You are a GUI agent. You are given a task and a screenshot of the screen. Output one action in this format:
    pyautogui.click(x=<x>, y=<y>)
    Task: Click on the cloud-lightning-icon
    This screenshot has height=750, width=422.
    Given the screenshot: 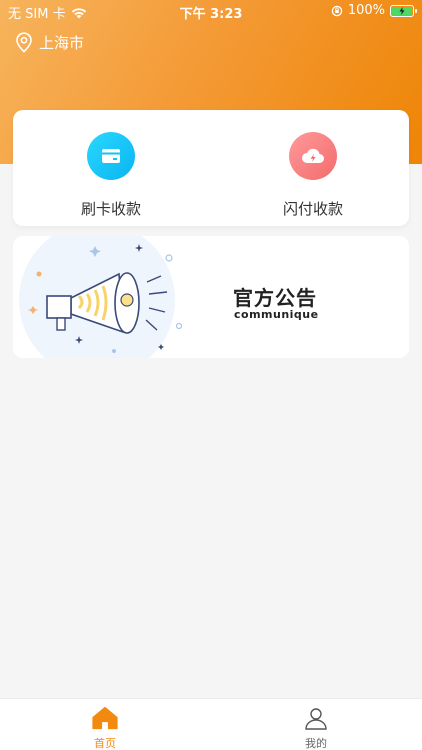 What is the action you would take?
    pyautogui.click(x=313, y=155)
    